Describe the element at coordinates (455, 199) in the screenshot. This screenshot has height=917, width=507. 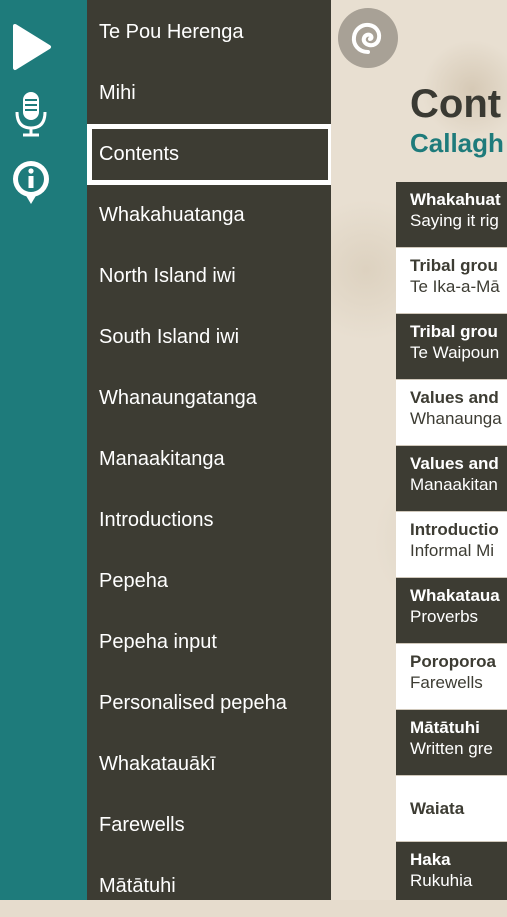
I see `row-title: Whakahuat` at that location.